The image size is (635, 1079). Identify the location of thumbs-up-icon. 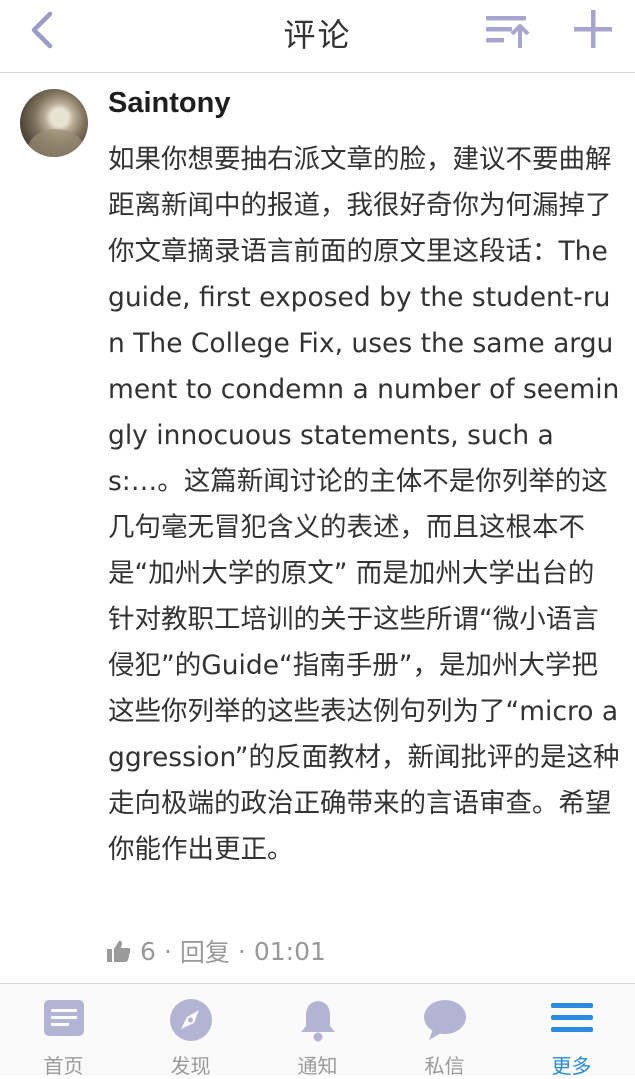
(119, 951).